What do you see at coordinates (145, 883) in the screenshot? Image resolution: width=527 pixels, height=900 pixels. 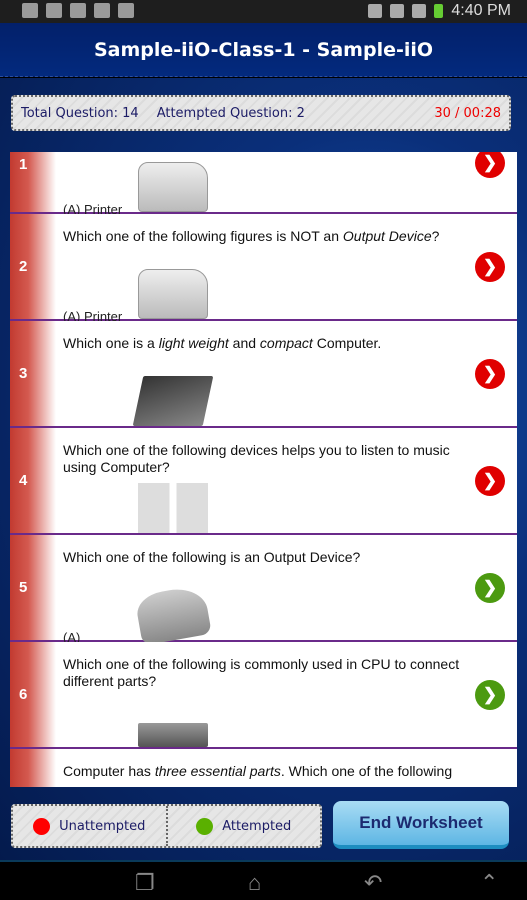 I see `recent-apps-icon: ❐` at bounding box center [145, 883].